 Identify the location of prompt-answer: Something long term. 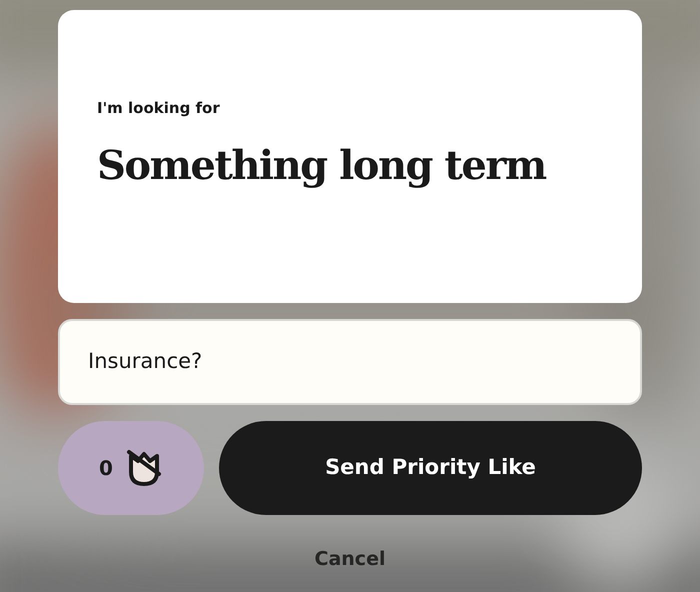
(322, 165).